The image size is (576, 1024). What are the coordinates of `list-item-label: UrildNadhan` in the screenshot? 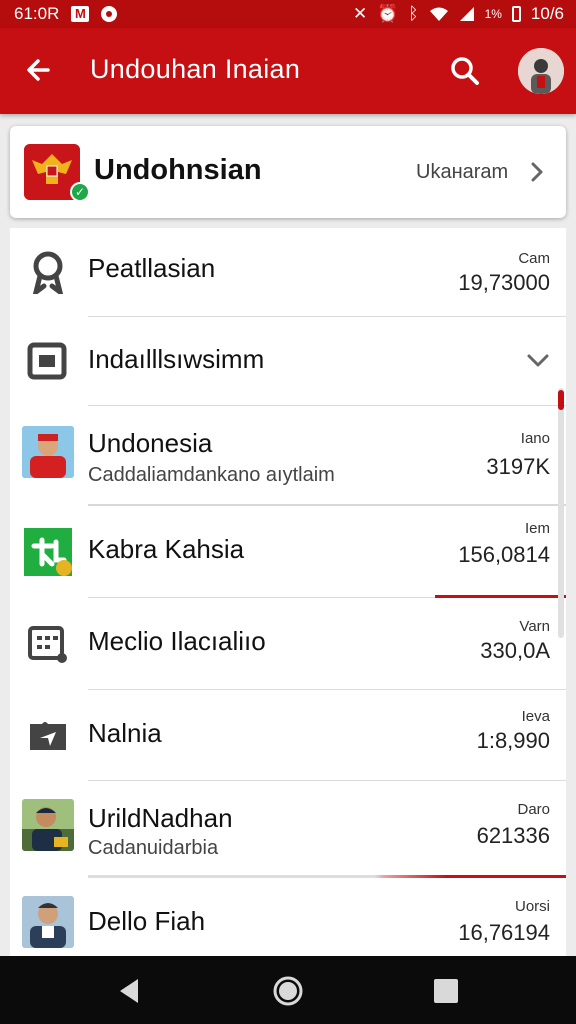 It's located at (160, 818).